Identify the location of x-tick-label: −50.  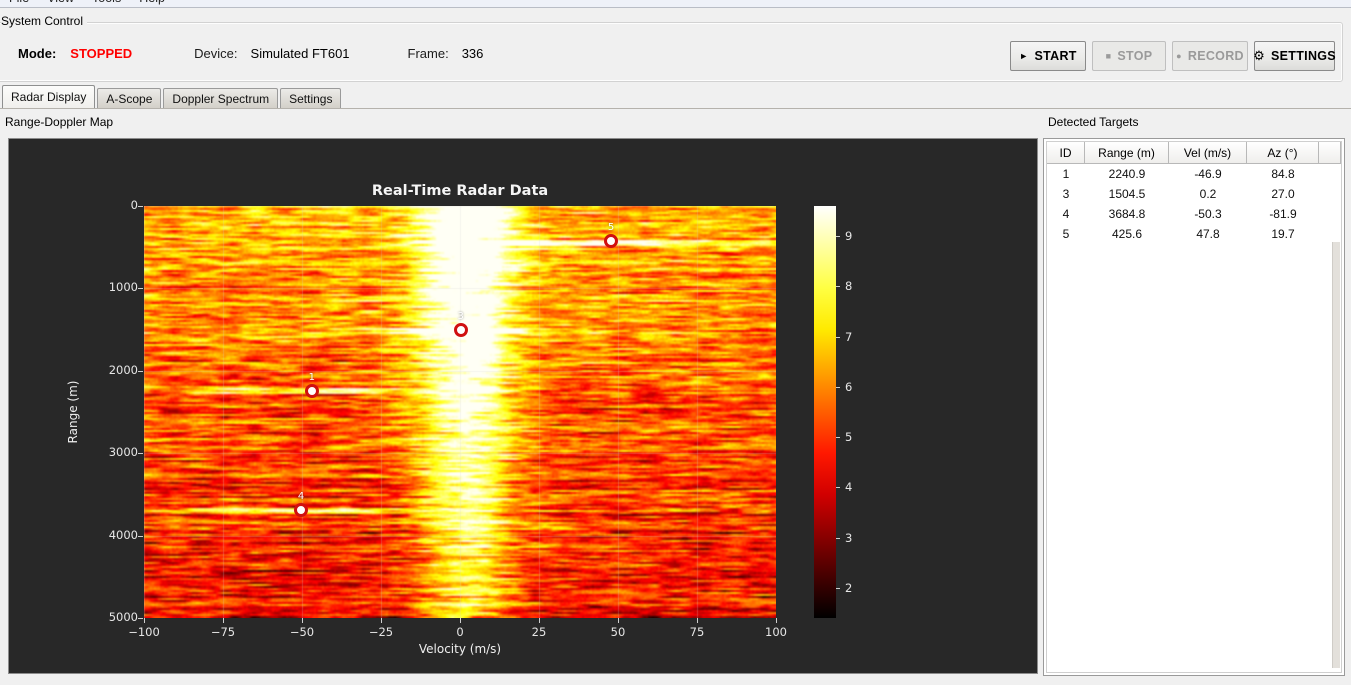
(302, 632).